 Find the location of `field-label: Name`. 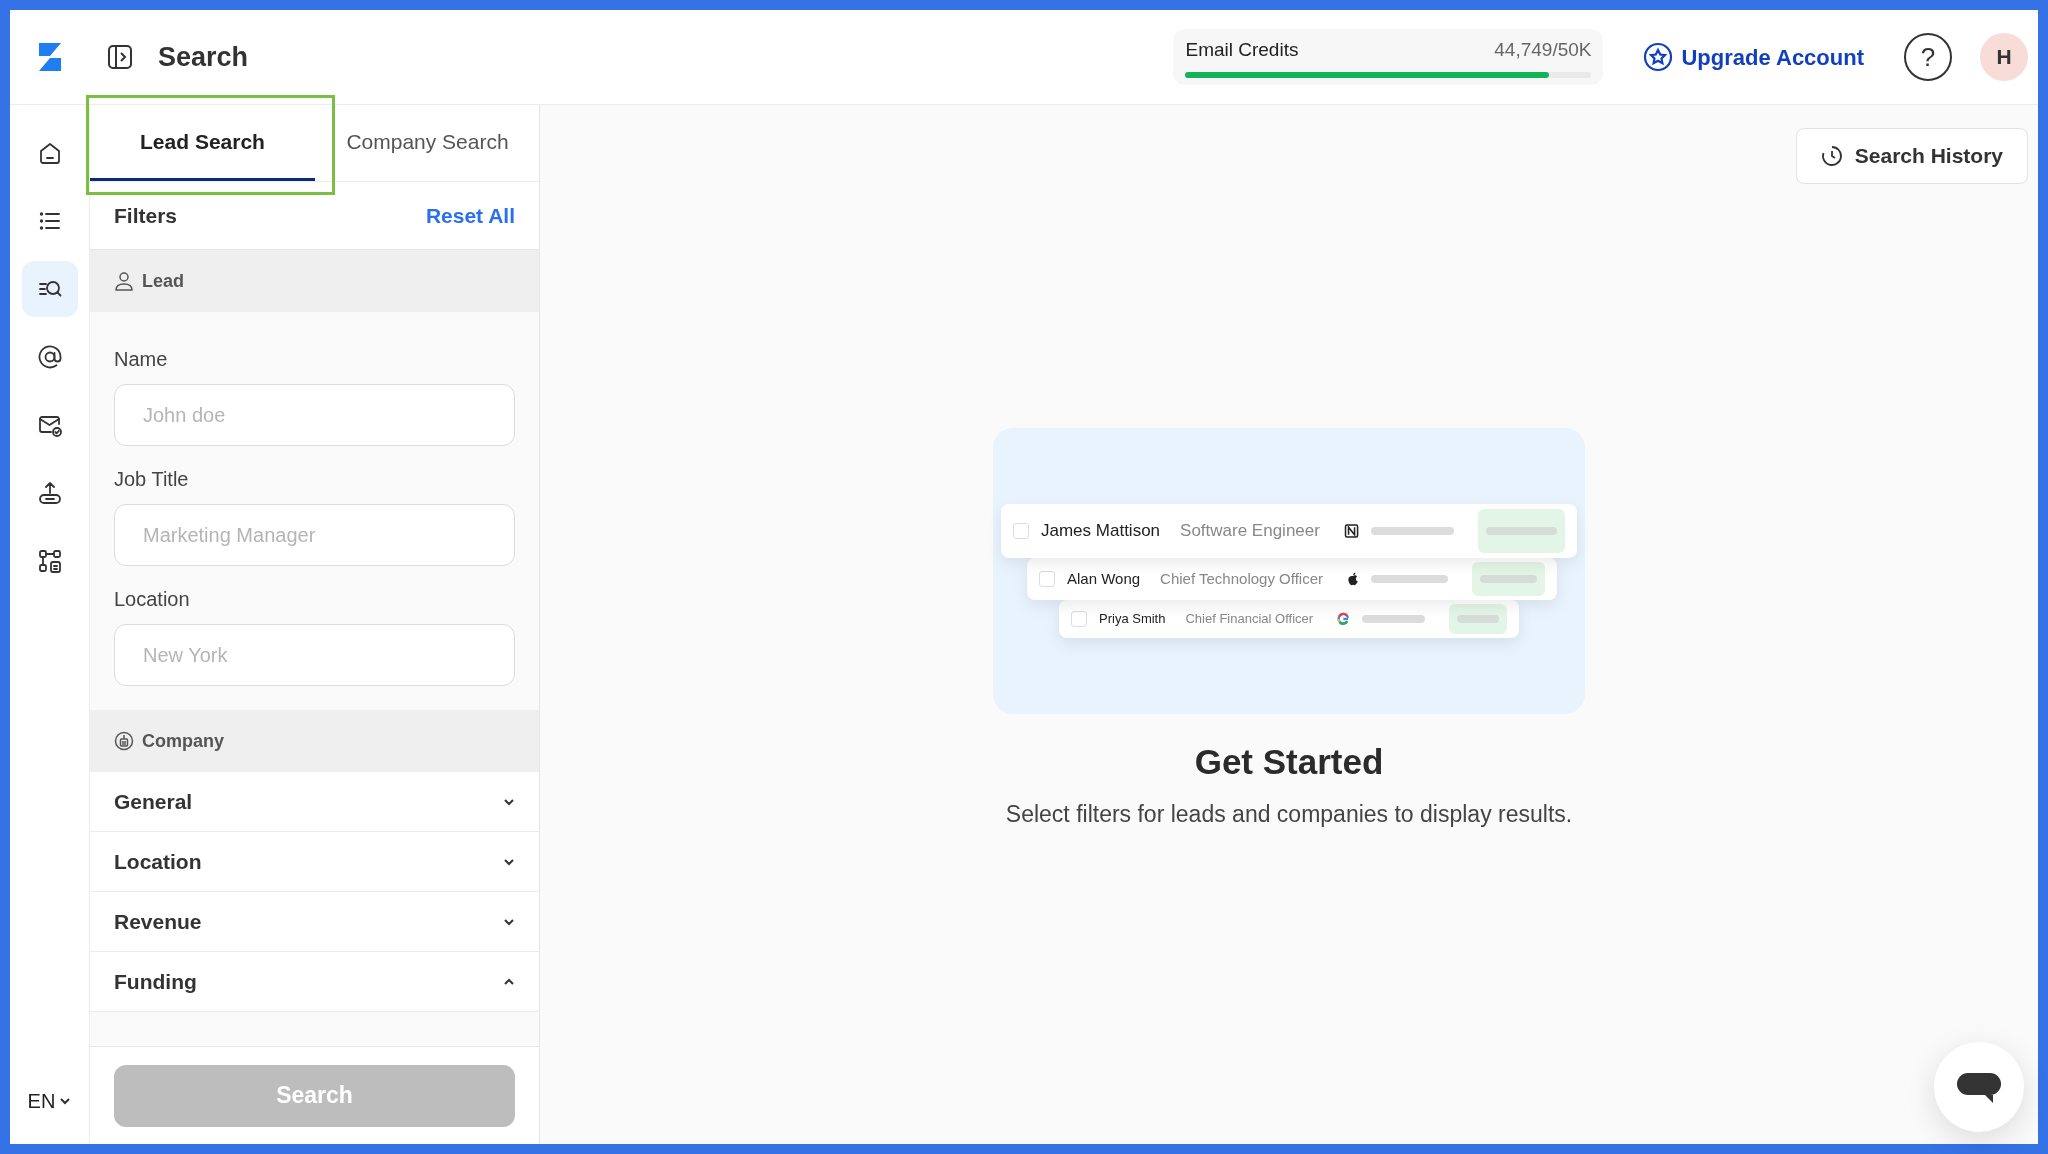

field-label: Name is located at coordinates (141, 359).